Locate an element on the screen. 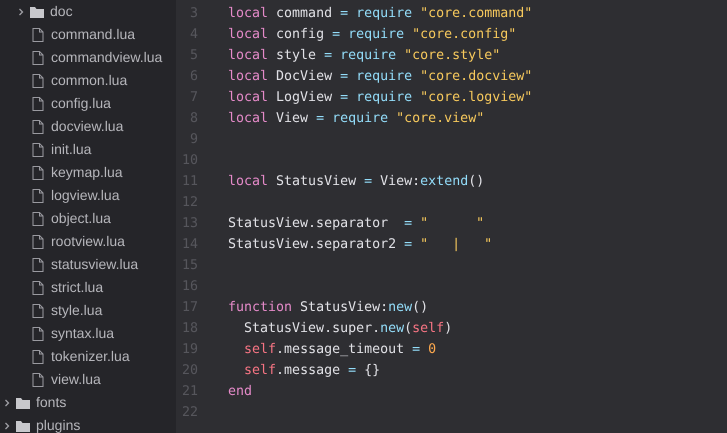 The width and height of the screenshot is (727, 433). code-line: function StatusView:new() is located at coordinates (328, 307).